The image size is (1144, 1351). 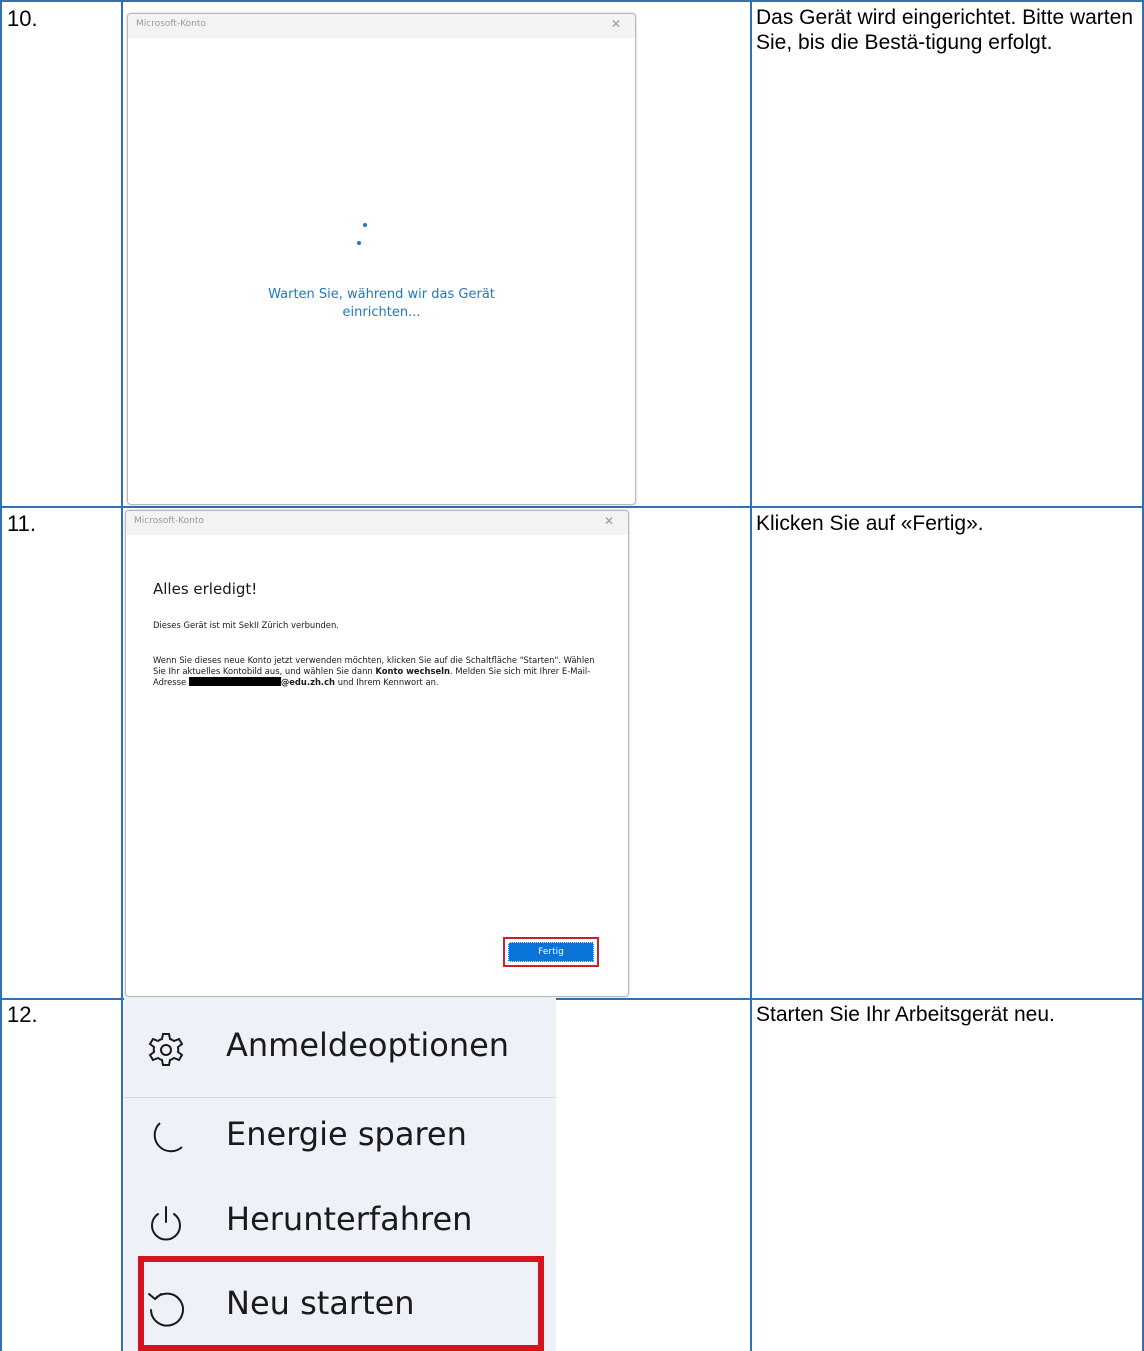 What do you see at coordinates (751, 675) in the screenshot?
I see `table-border-col2` at bounding box center [751, 675].